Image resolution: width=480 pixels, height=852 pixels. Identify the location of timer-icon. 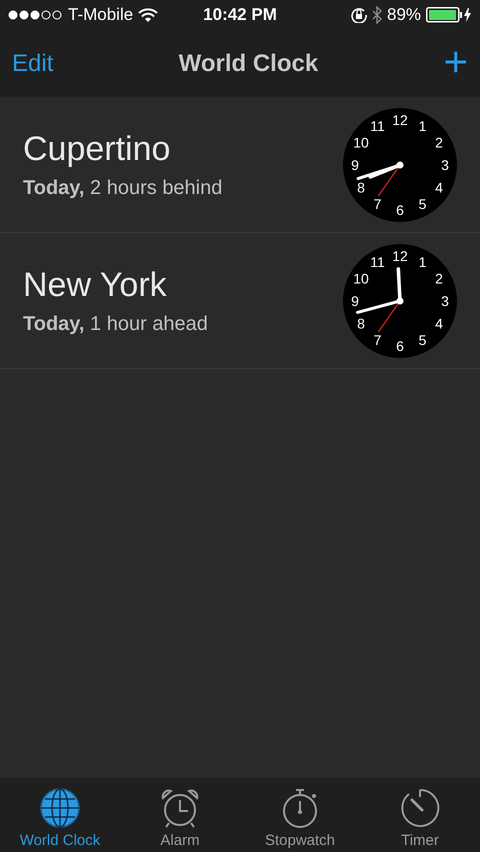
(420, 808).